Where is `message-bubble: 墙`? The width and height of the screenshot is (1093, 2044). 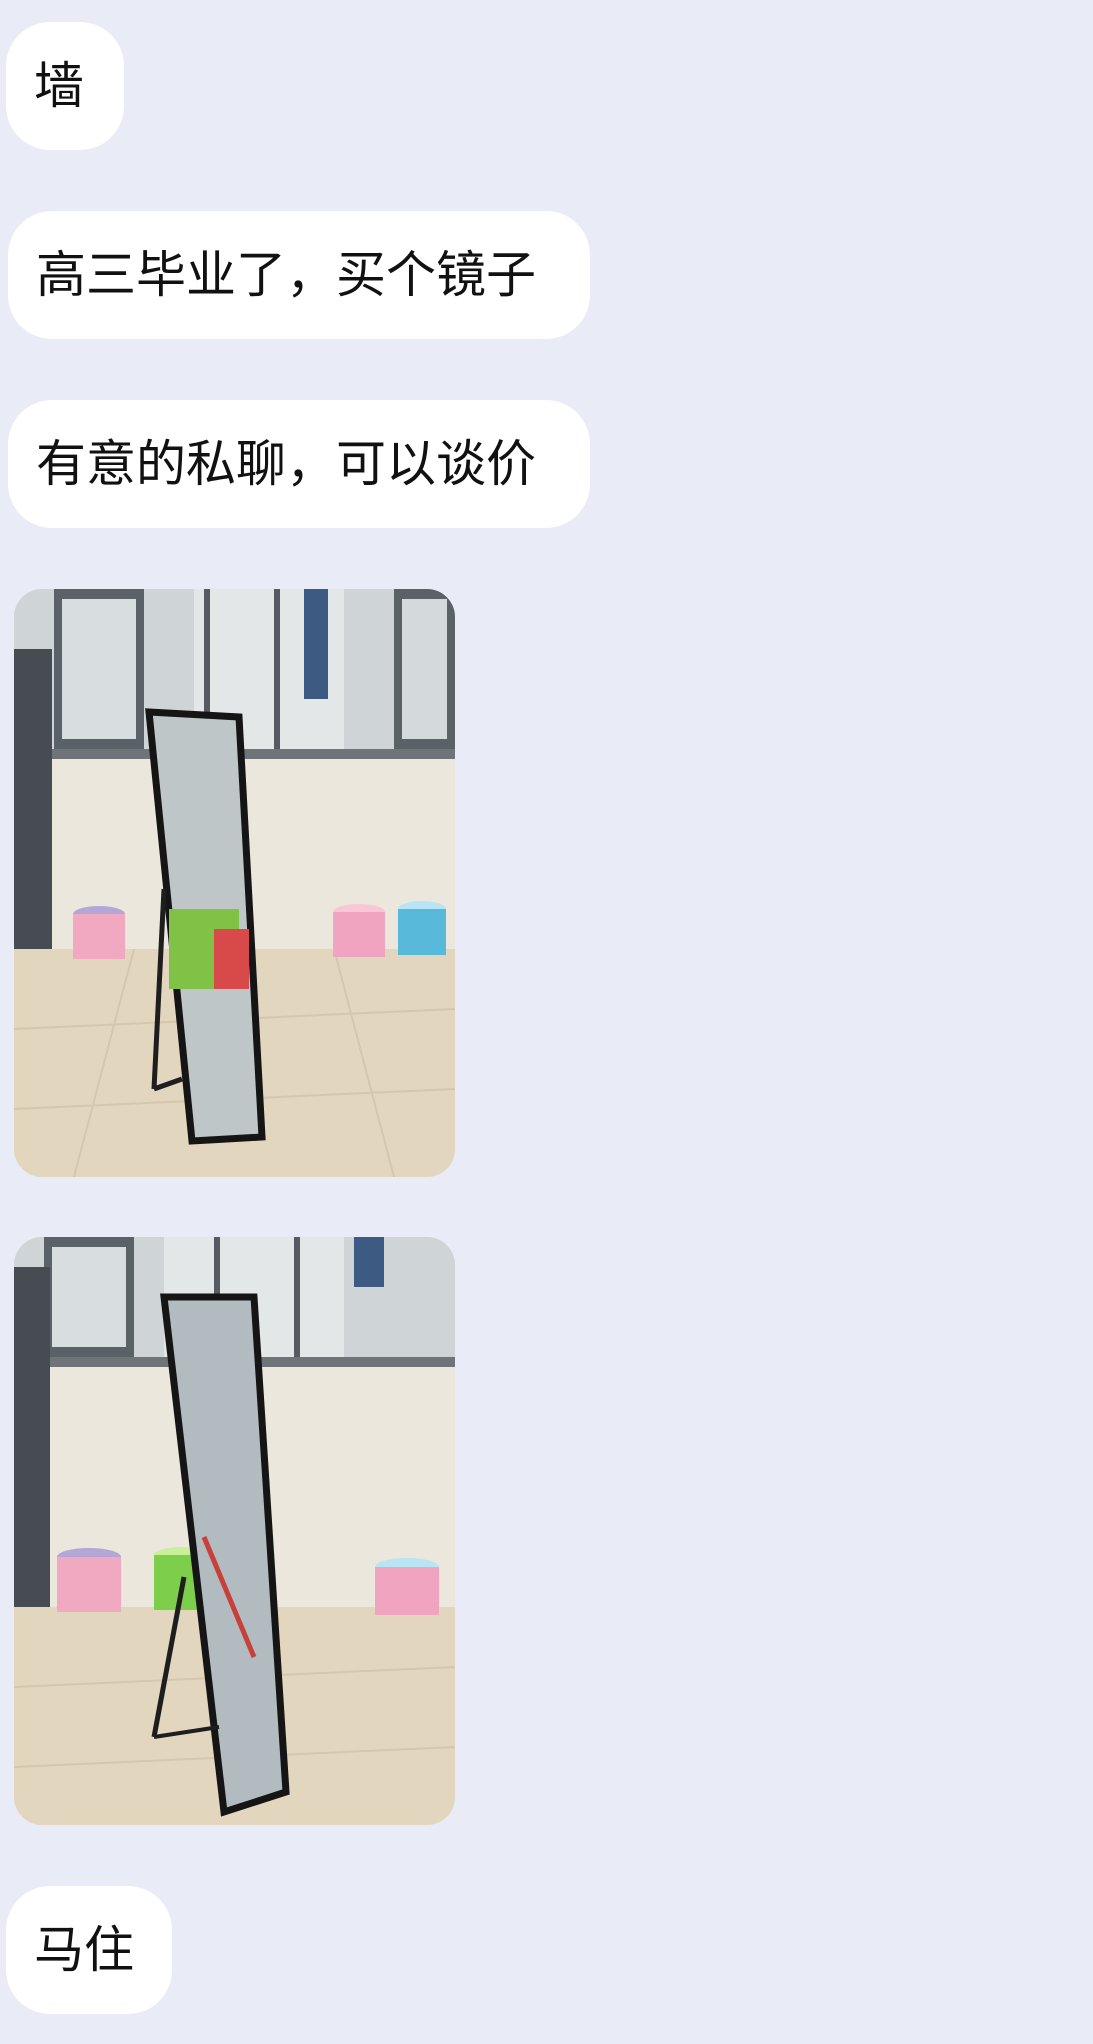
message-bubble: 墙 is located at coordinates (65, 86).